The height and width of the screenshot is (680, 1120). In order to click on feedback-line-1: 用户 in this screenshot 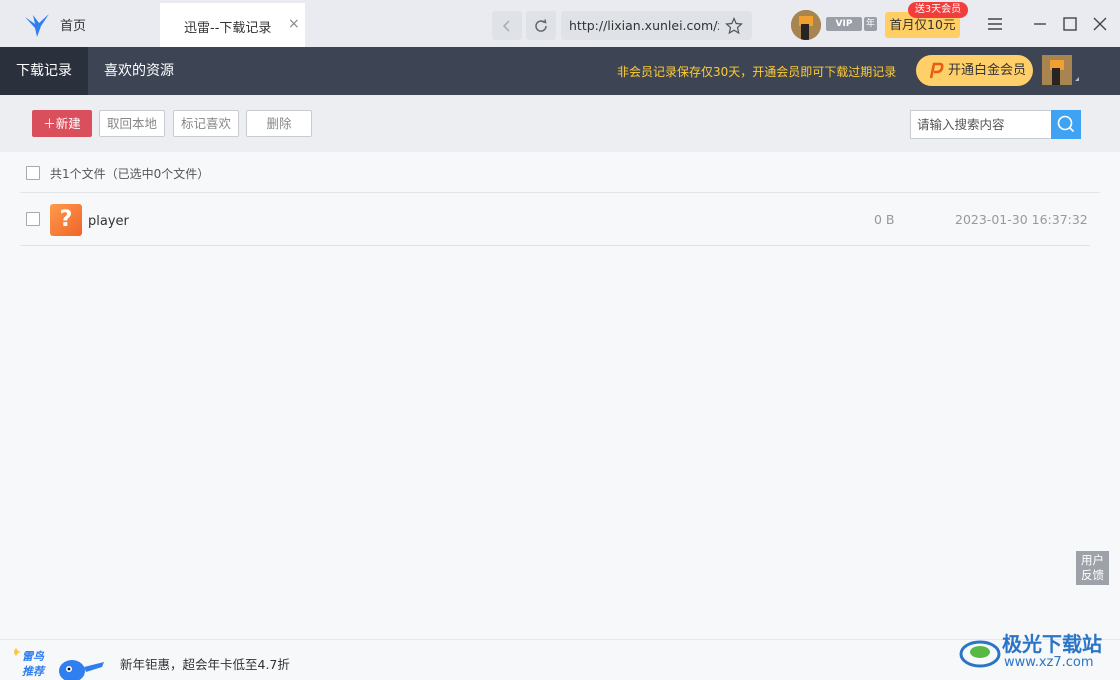, I will do `click(1092, 560)`.